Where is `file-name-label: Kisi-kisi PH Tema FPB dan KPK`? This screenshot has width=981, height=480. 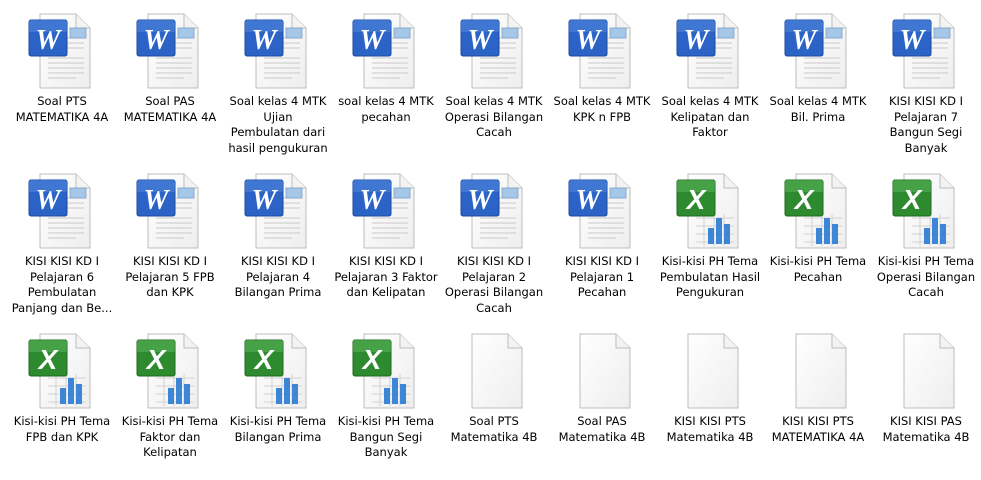 file-name-label: Kisi-kisi PH Tema FPB dan KPK is located at coordinates (62, 429).